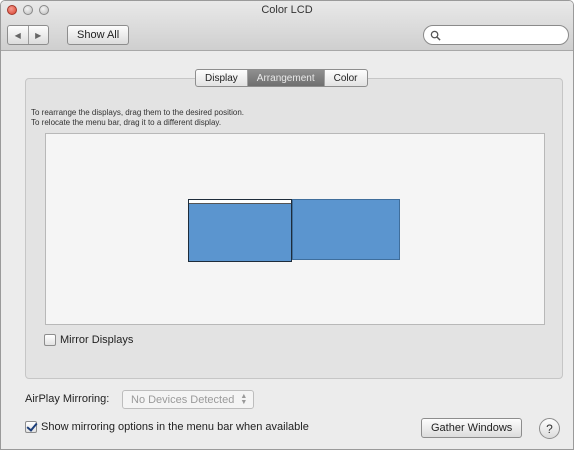  What do you see at coordinates (287, 26) in the screenshot?
I see `toolbar: Color LCD ◀ ▶ Show All` at bounding box center [287, 26].